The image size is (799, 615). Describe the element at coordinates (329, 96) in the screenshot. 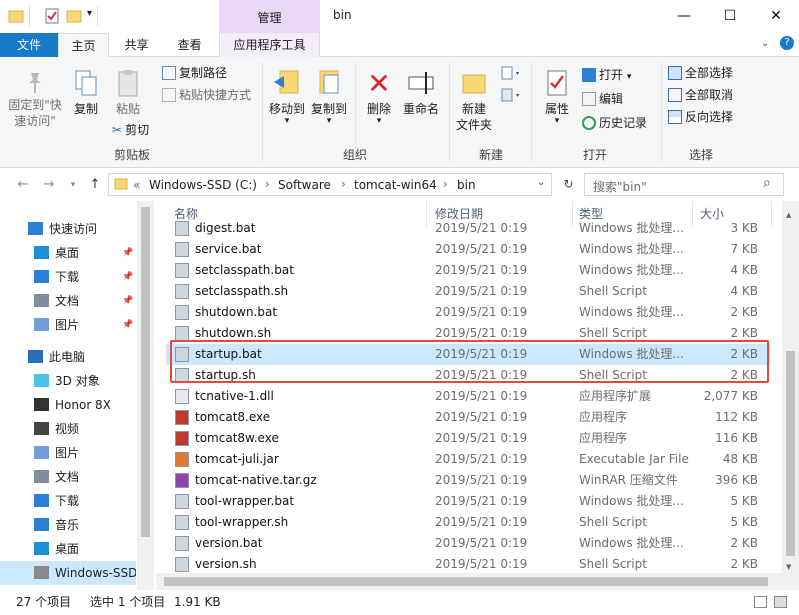

I see `copy-to-button: 复制到 ▾` at that location.